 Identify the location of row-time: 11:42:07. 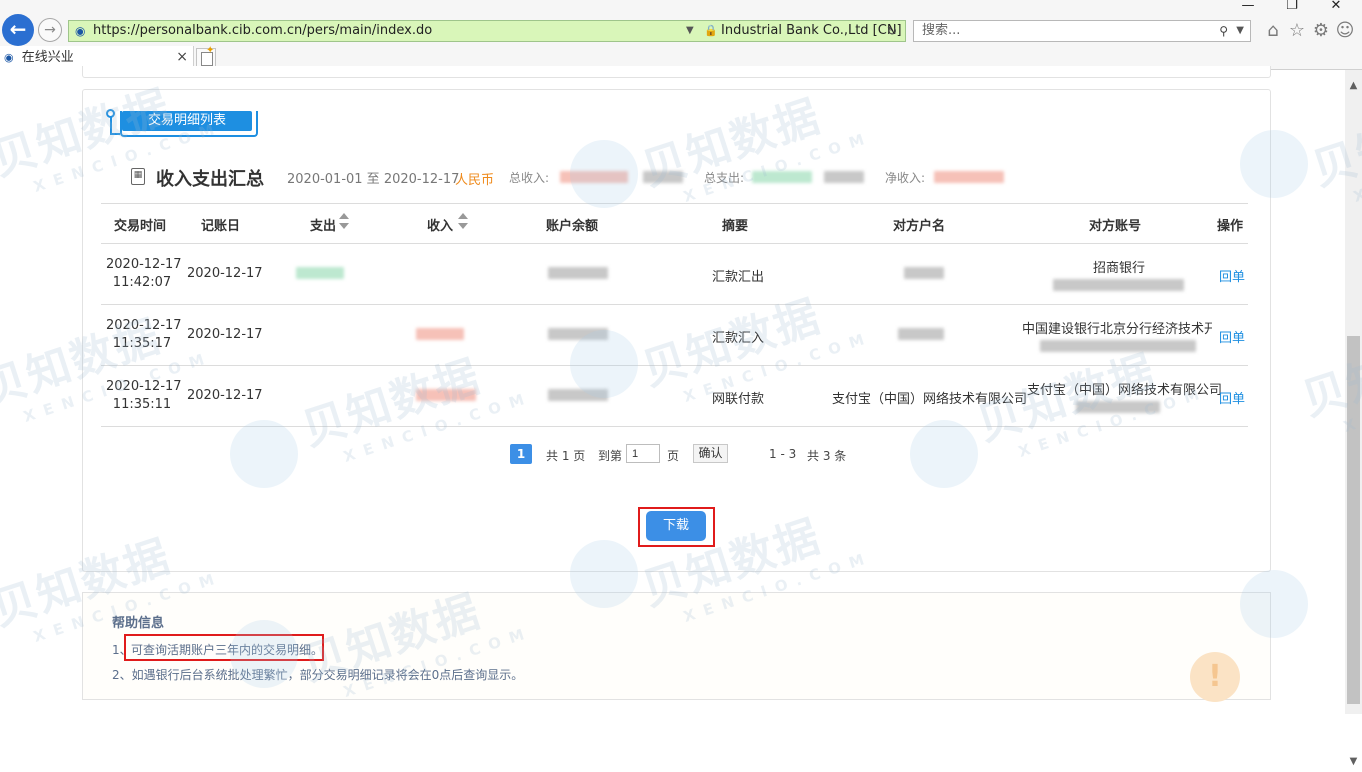
(142, 282).